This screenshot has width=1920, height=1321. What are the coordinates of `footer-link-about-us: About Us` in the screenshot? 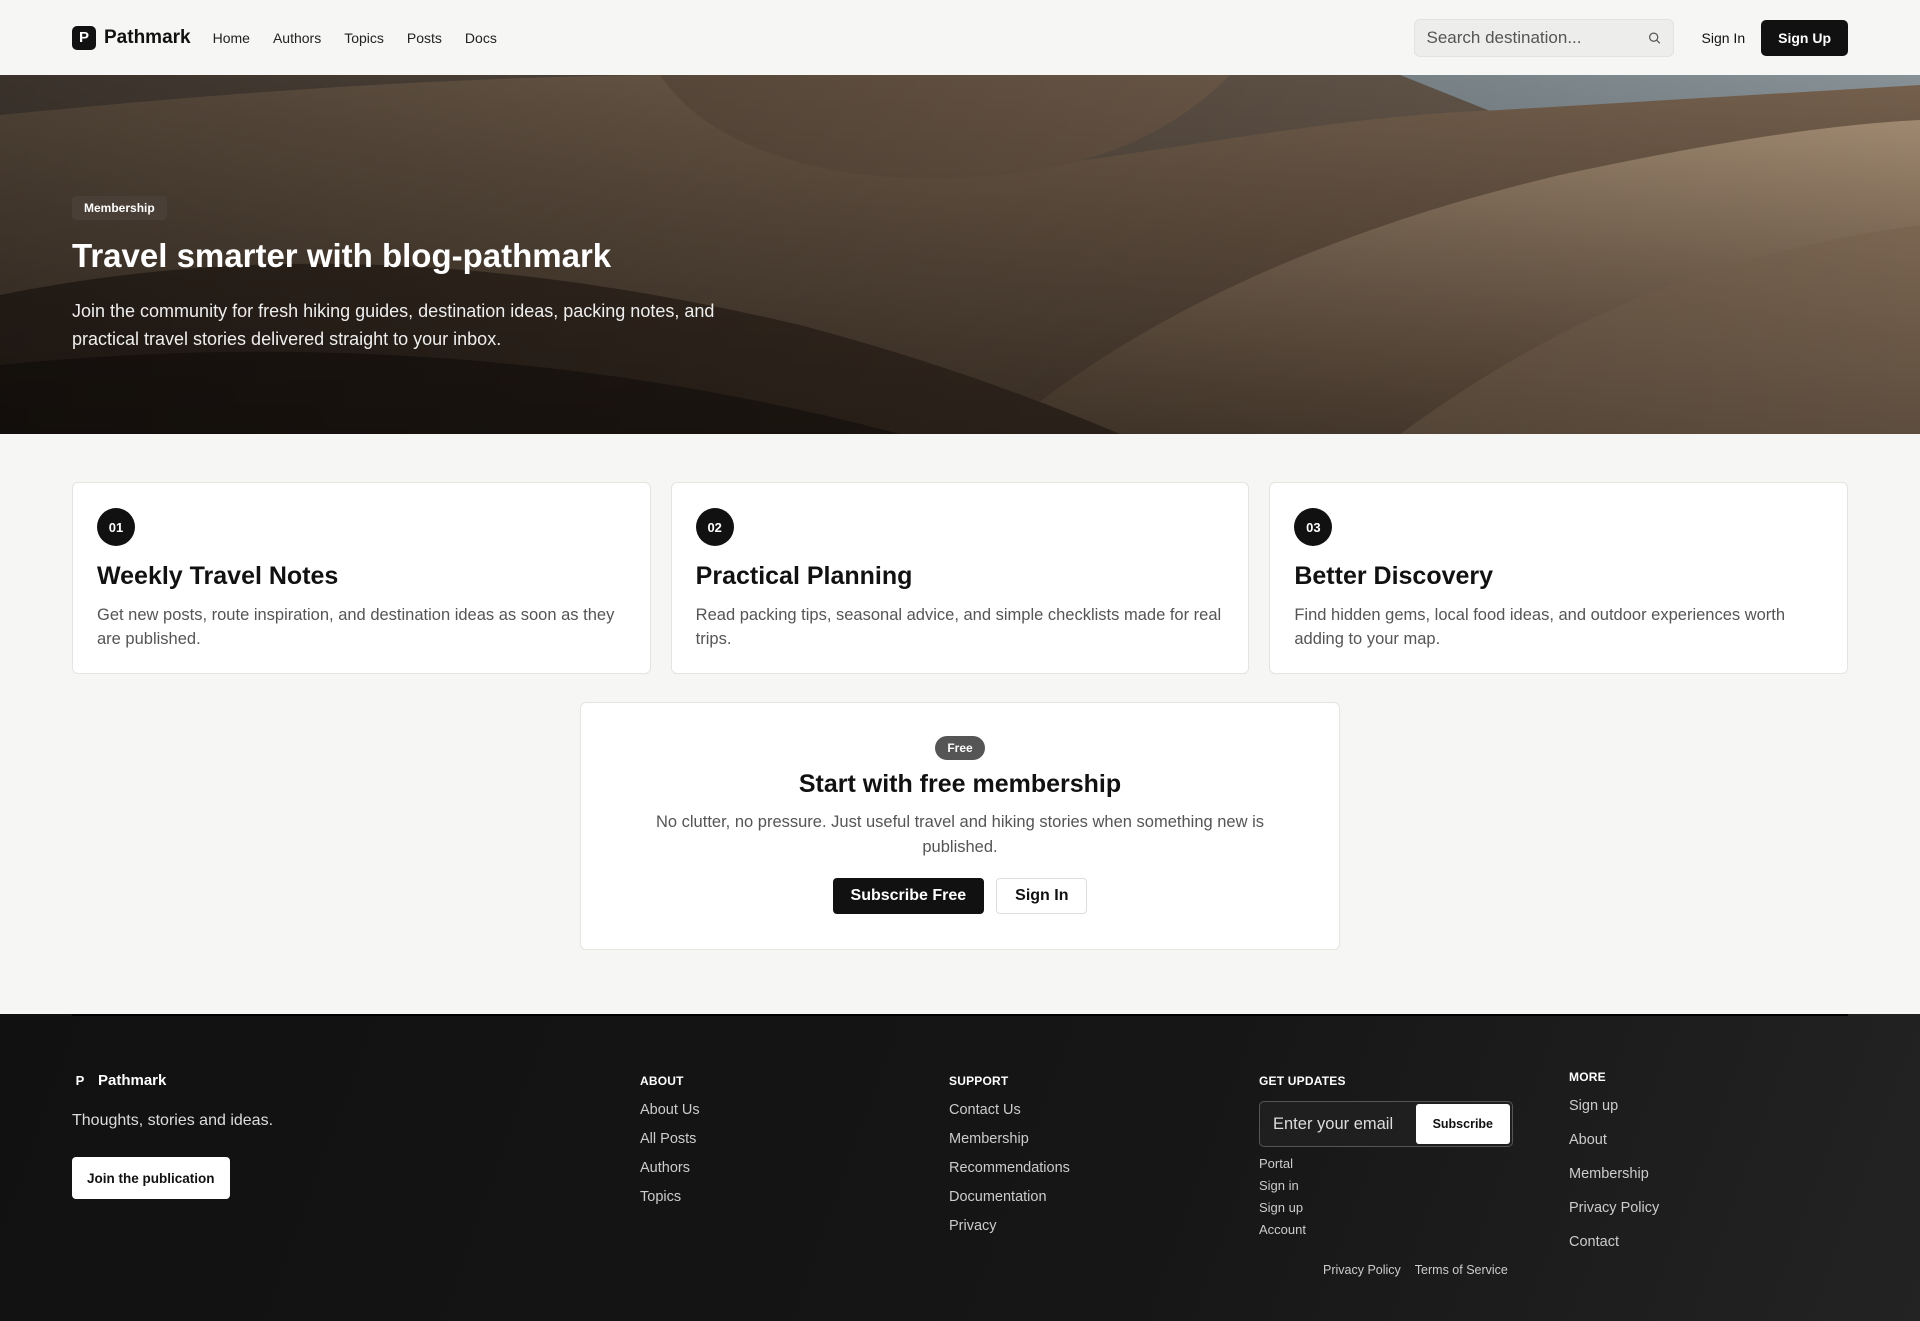 It's located at (670, 1110).